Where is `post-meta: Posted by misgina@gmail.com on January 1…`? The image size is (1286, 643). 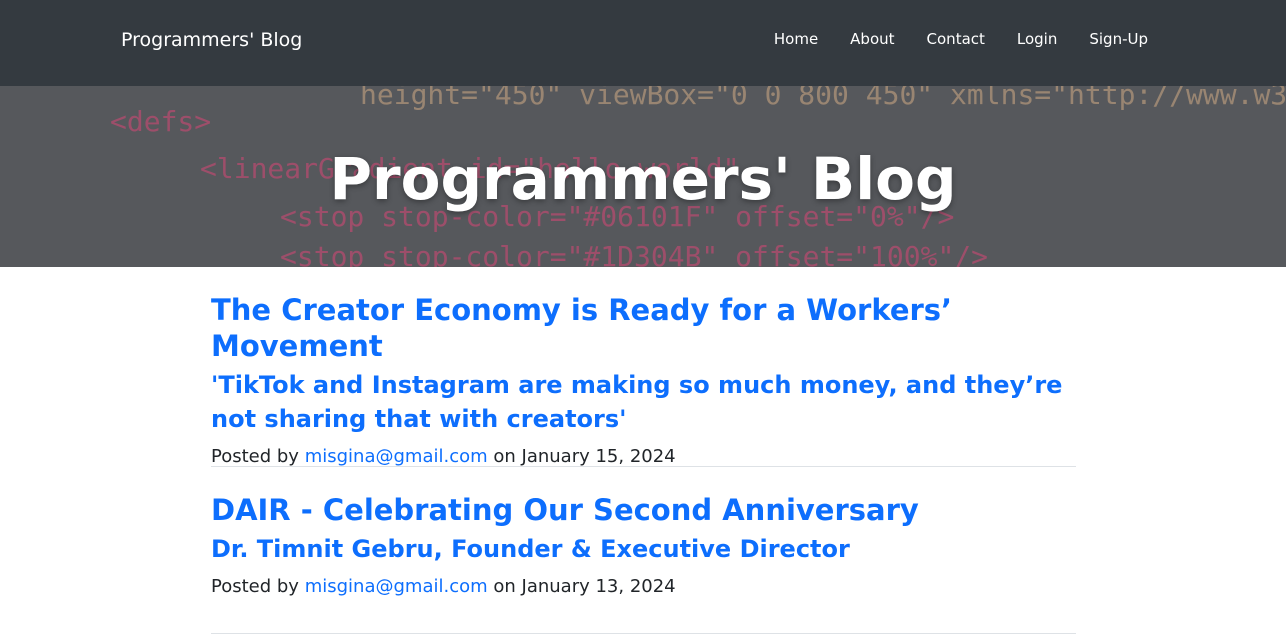 post-meta: Posted by misgina@gmail.com on January 1… is located at coordinates (643, 587).